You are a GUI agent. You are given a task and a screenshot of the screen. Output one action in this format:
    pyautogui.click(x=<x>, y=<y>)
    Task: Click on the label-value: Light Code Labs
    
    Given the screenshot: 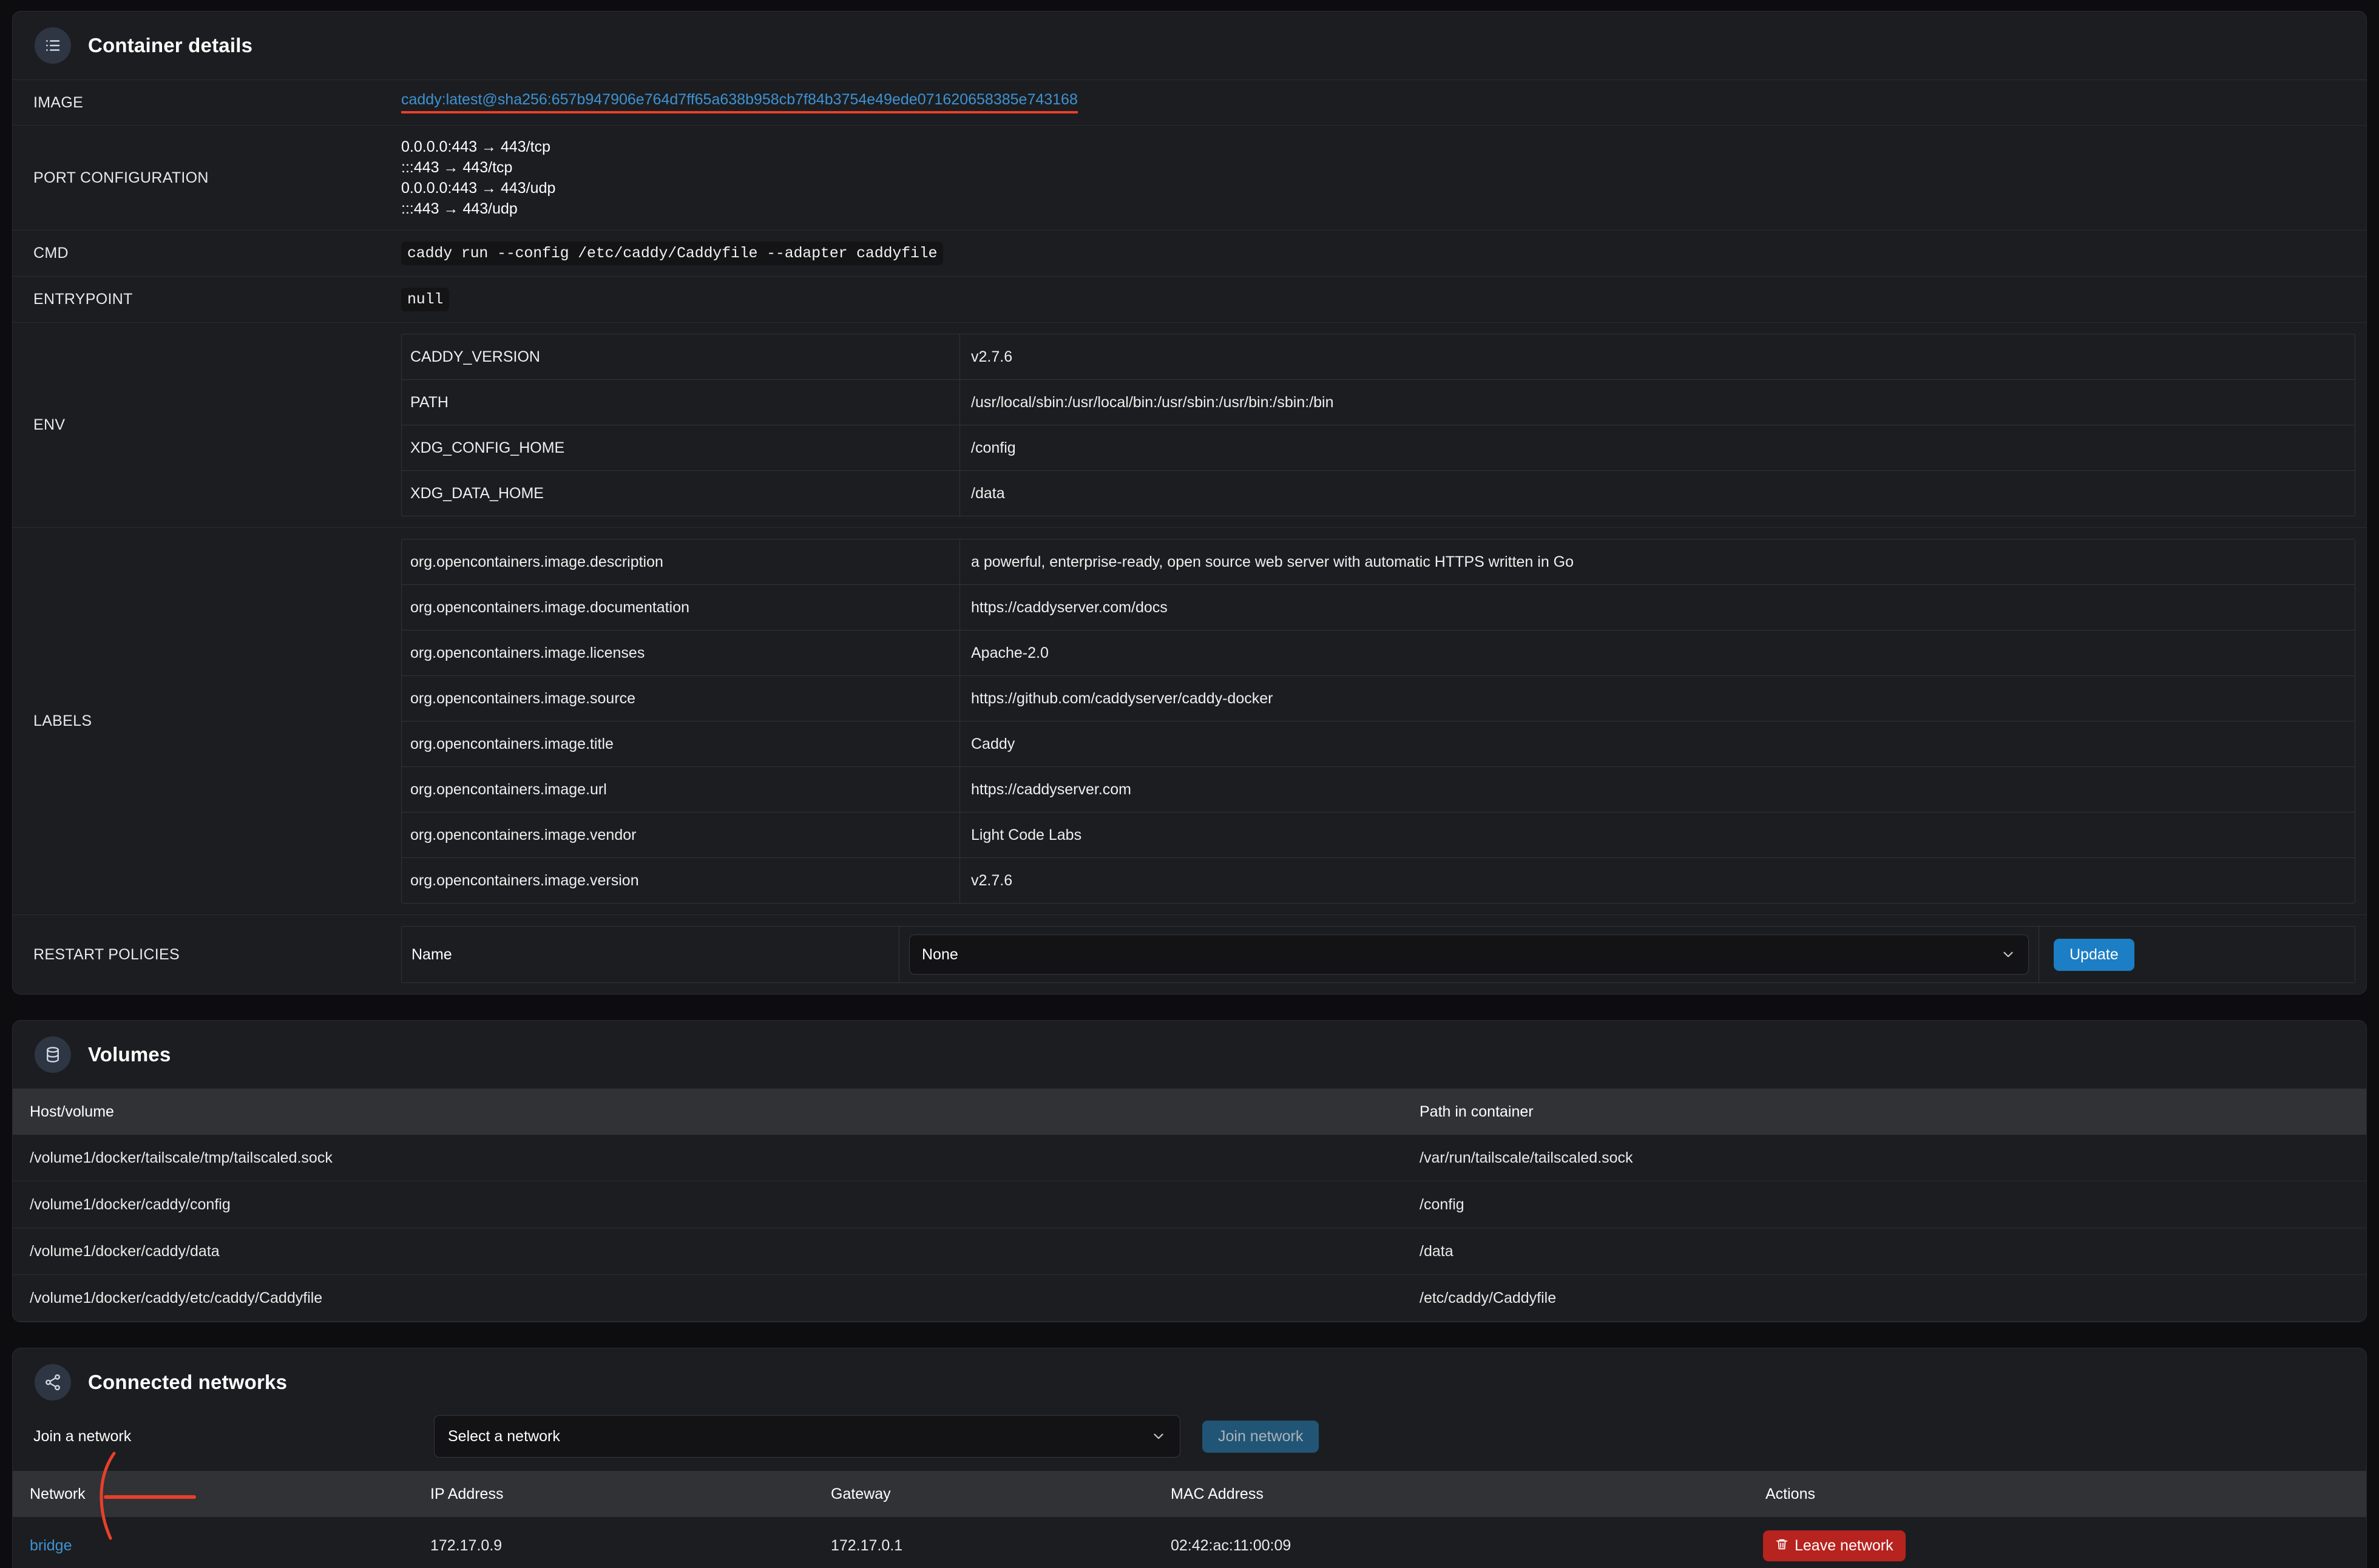 What is the action you would take?
    pyautogui.click(x=1026, y=835)
    